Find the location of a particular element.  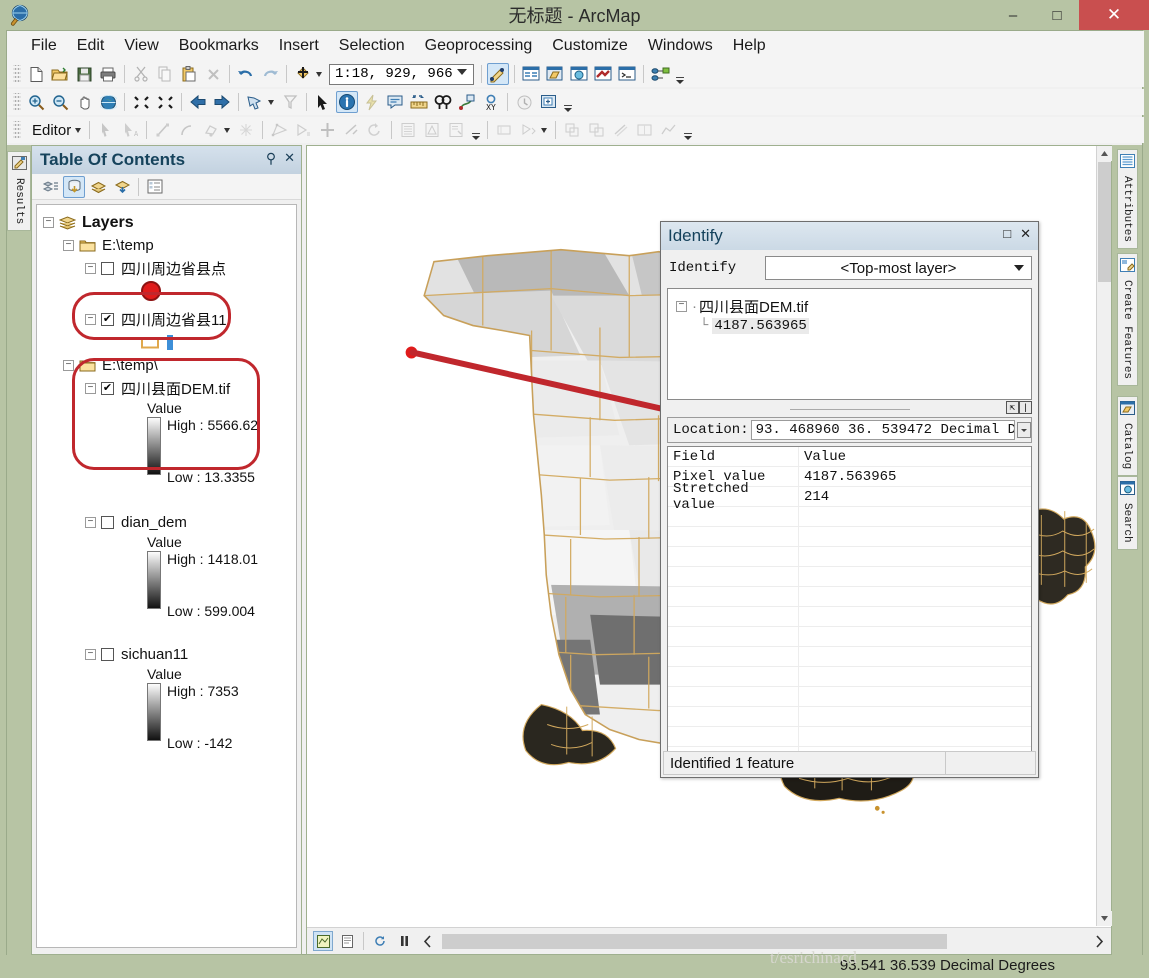

options-icon is located at coordinates (155, 187).